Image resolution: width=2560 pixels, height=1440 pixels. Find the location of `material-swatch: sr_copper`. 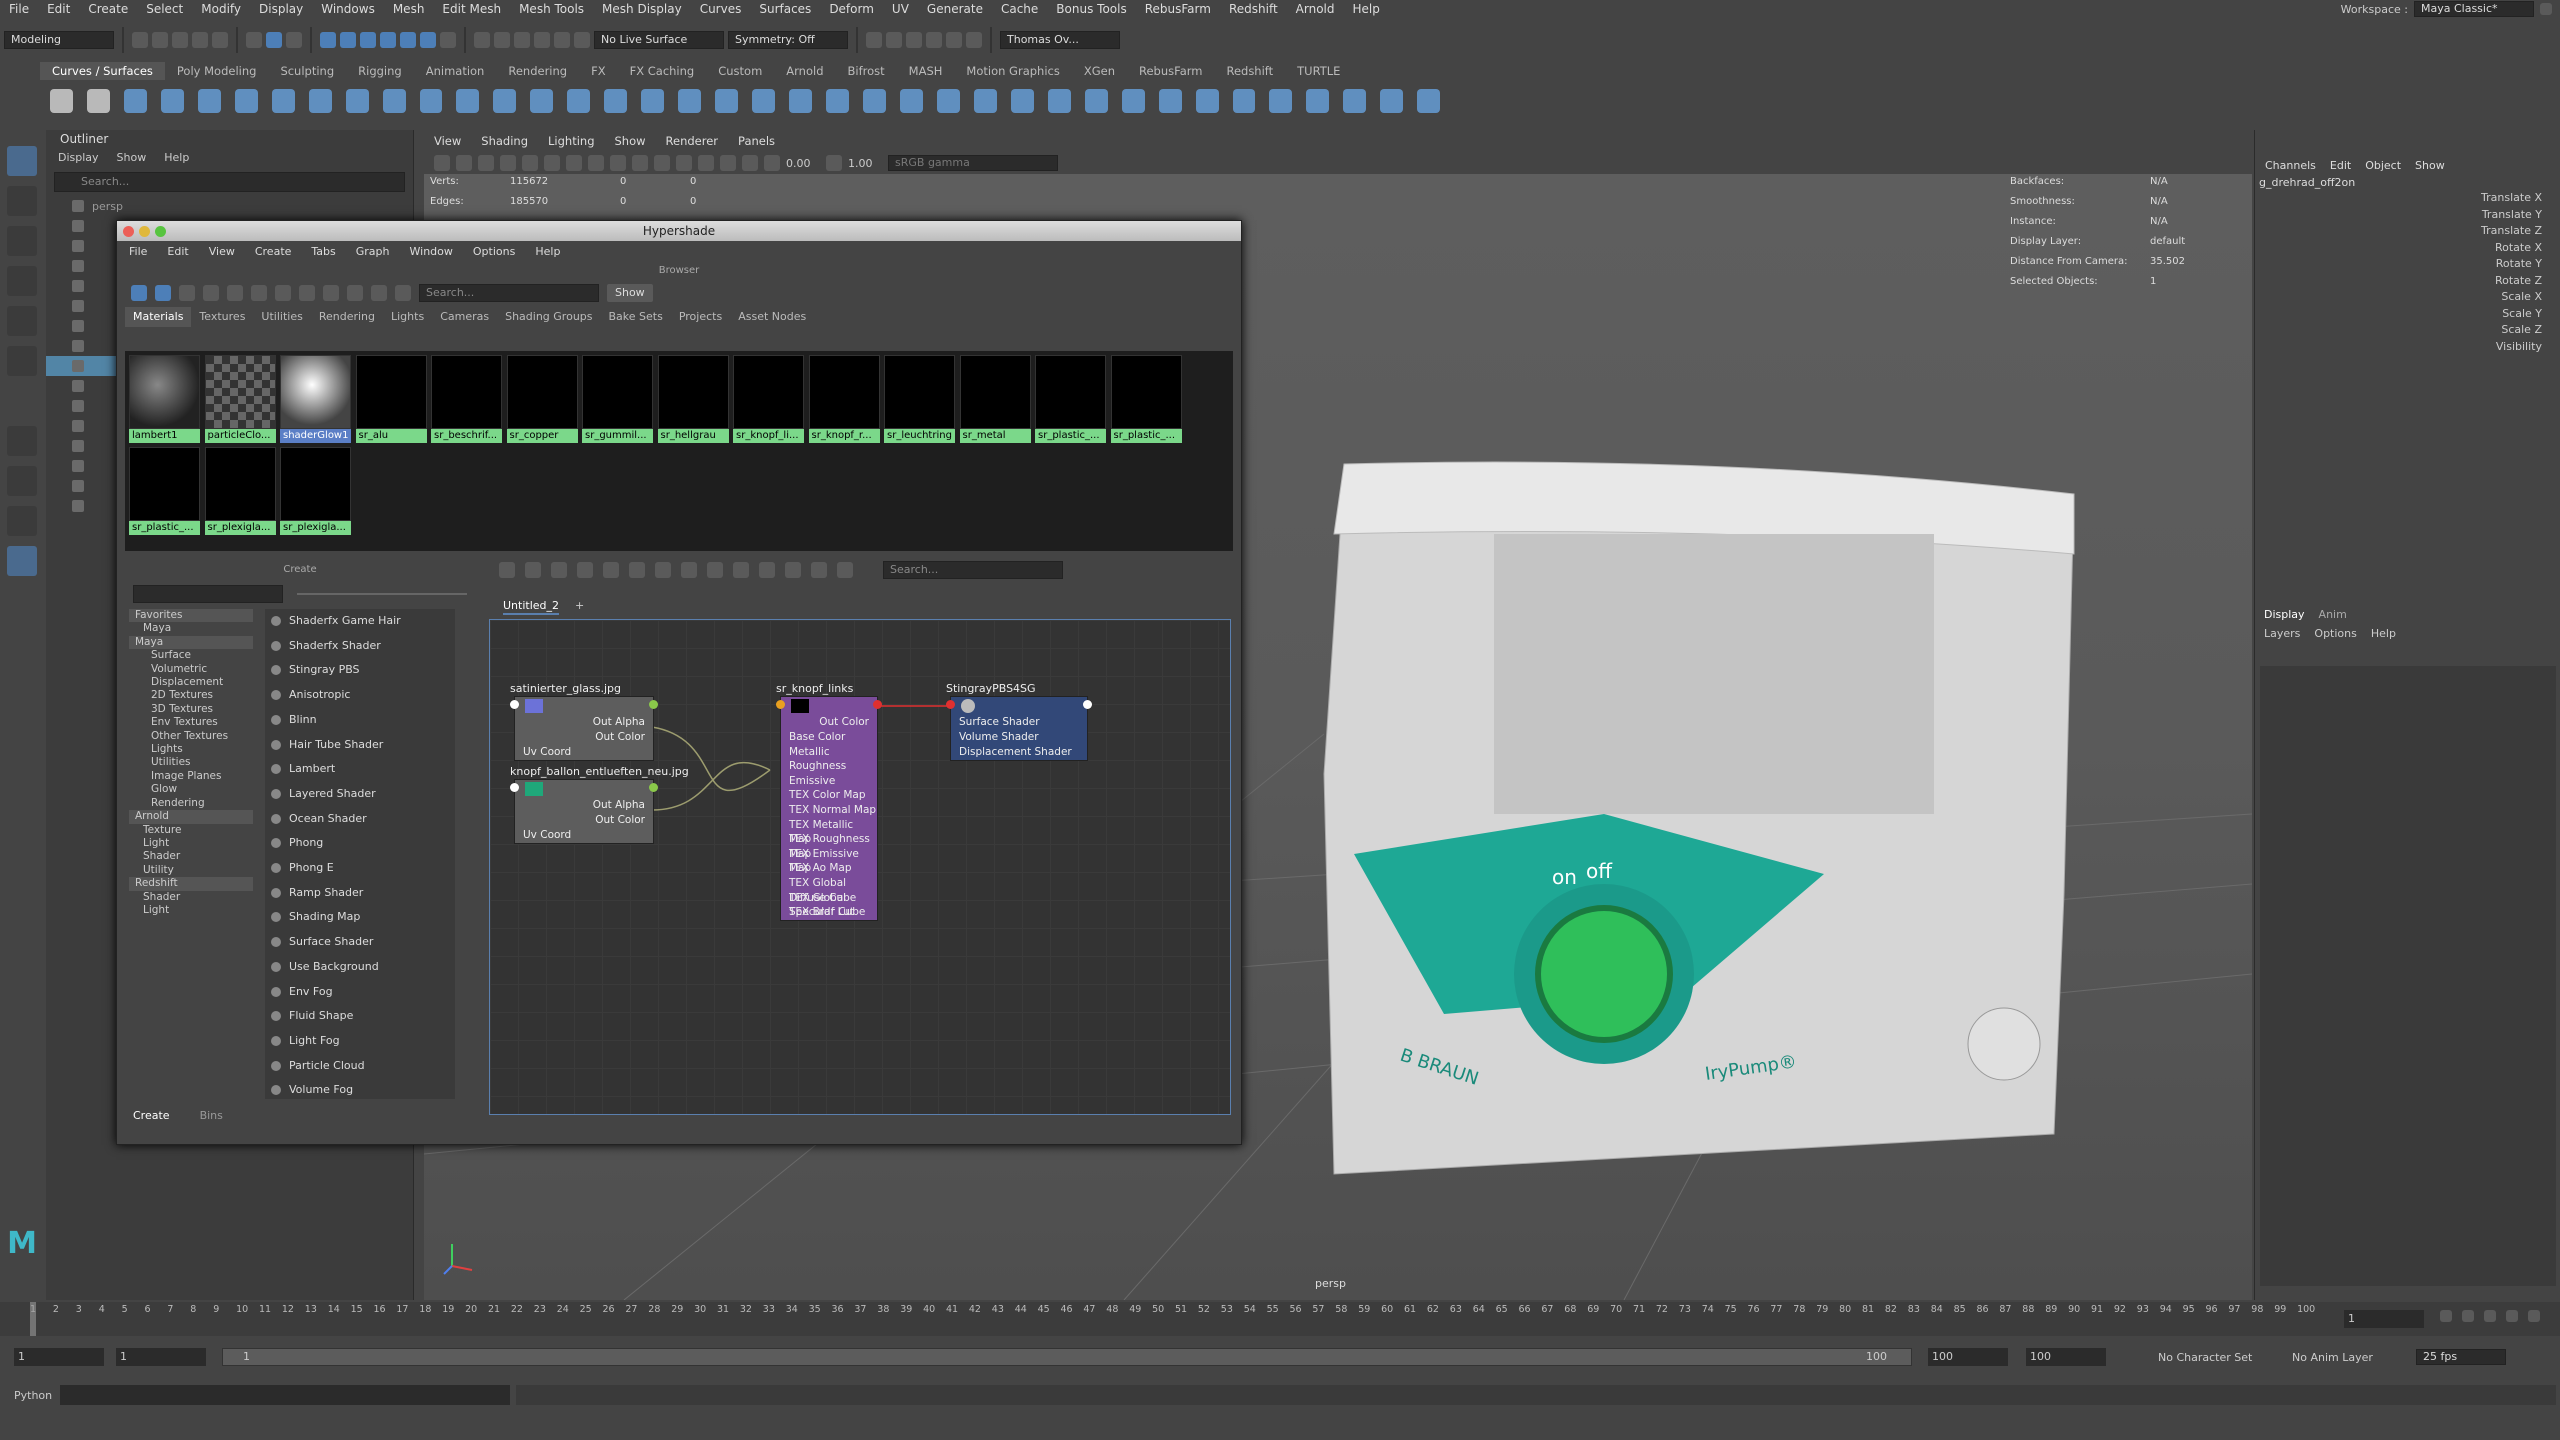

material-swatch: sr_copper is located at coordinates (542, 399).